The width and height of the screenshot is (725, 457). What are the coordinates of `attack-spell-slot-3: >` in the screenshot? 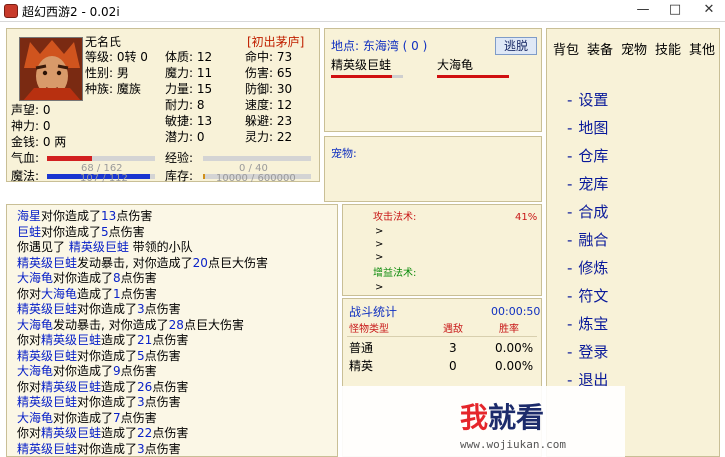 It's located at (379, 258).